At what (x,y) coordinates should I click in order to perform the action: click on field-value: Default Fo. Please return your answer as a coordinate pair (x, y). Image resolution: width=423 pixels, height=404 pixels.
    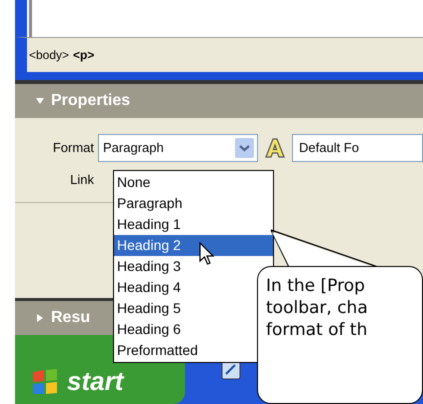
    Looking at the image, I should click on (329, 148).